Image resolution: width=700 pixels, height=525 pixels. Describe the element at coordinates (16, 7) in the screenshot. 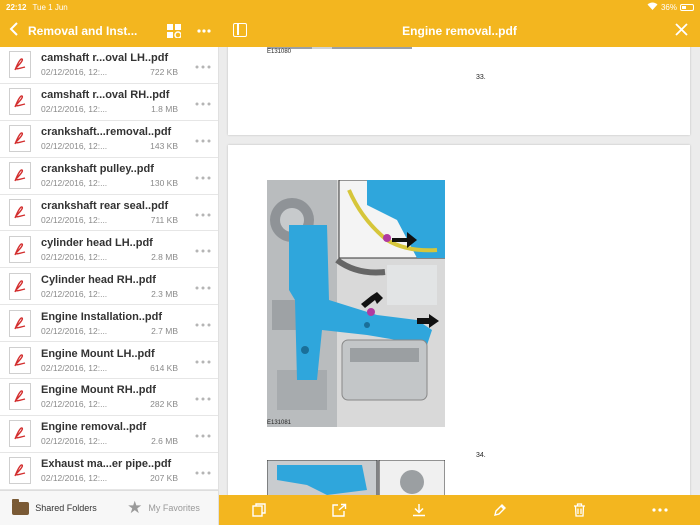

I see `status-time: 22:12` at that location.